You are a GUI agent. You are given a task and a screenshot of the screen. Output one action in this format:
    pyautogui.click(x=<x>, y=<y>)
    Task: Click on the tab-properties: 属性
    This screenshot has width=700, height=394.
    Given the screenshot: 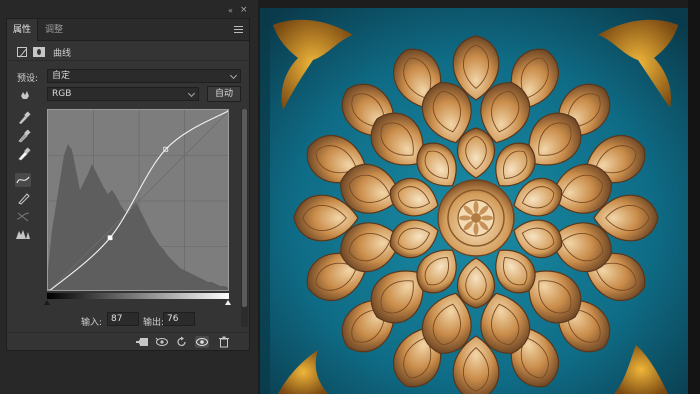 What is the action you would take?
    pyautogui.click(x=23, y=30)
    